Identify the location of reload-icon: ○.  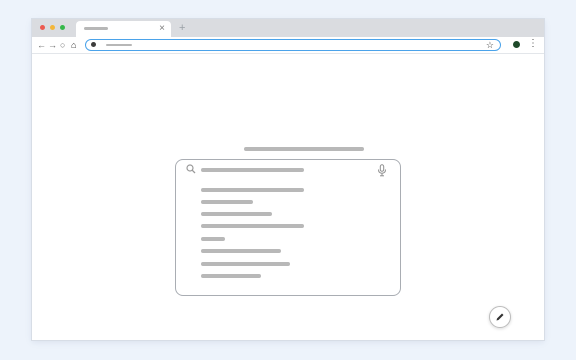
(62, 45).